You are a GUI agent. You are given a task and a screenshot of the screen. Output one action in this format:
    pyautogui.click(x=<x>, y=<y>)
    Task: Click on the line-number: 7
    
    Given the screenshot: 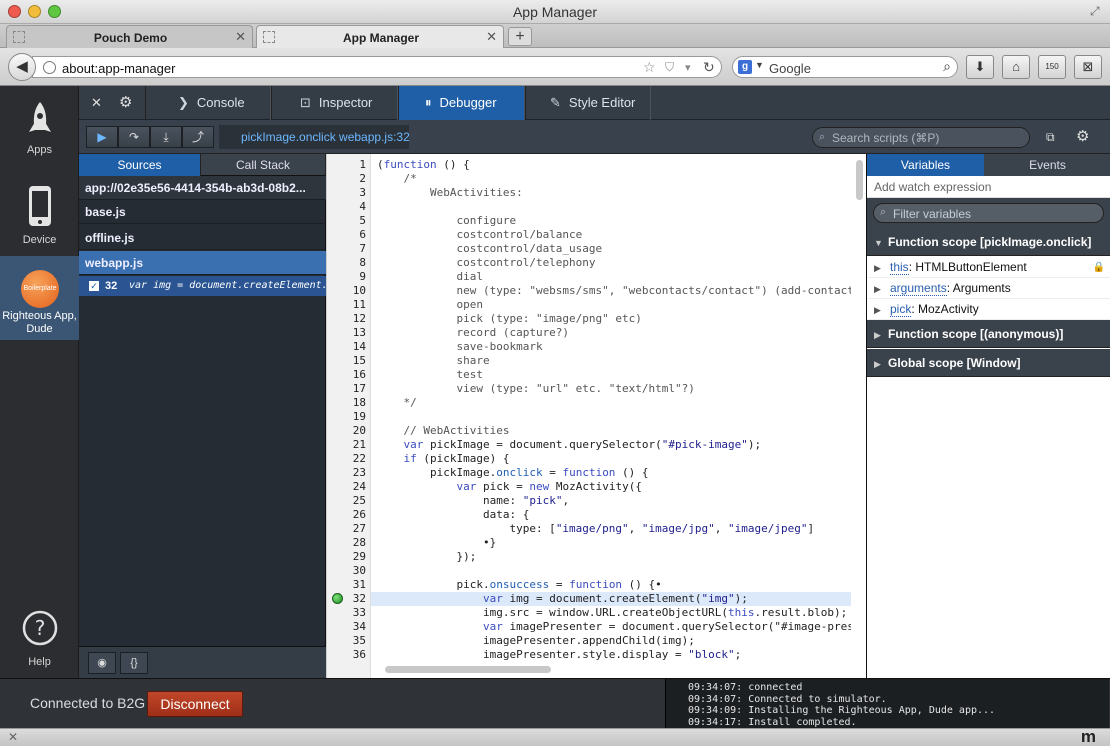 What is the action you would take?
    pyautogui.click(x=346, y=249)
    